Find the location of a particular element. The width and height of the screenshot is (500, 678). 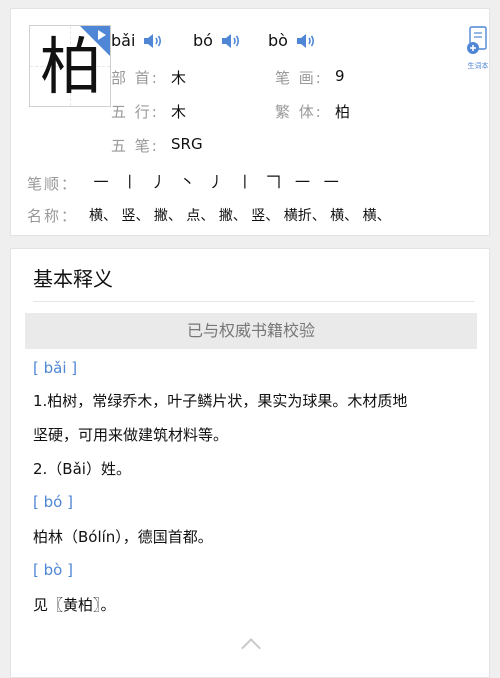

strokes-value: 9 is located at coordinates (340, 76).